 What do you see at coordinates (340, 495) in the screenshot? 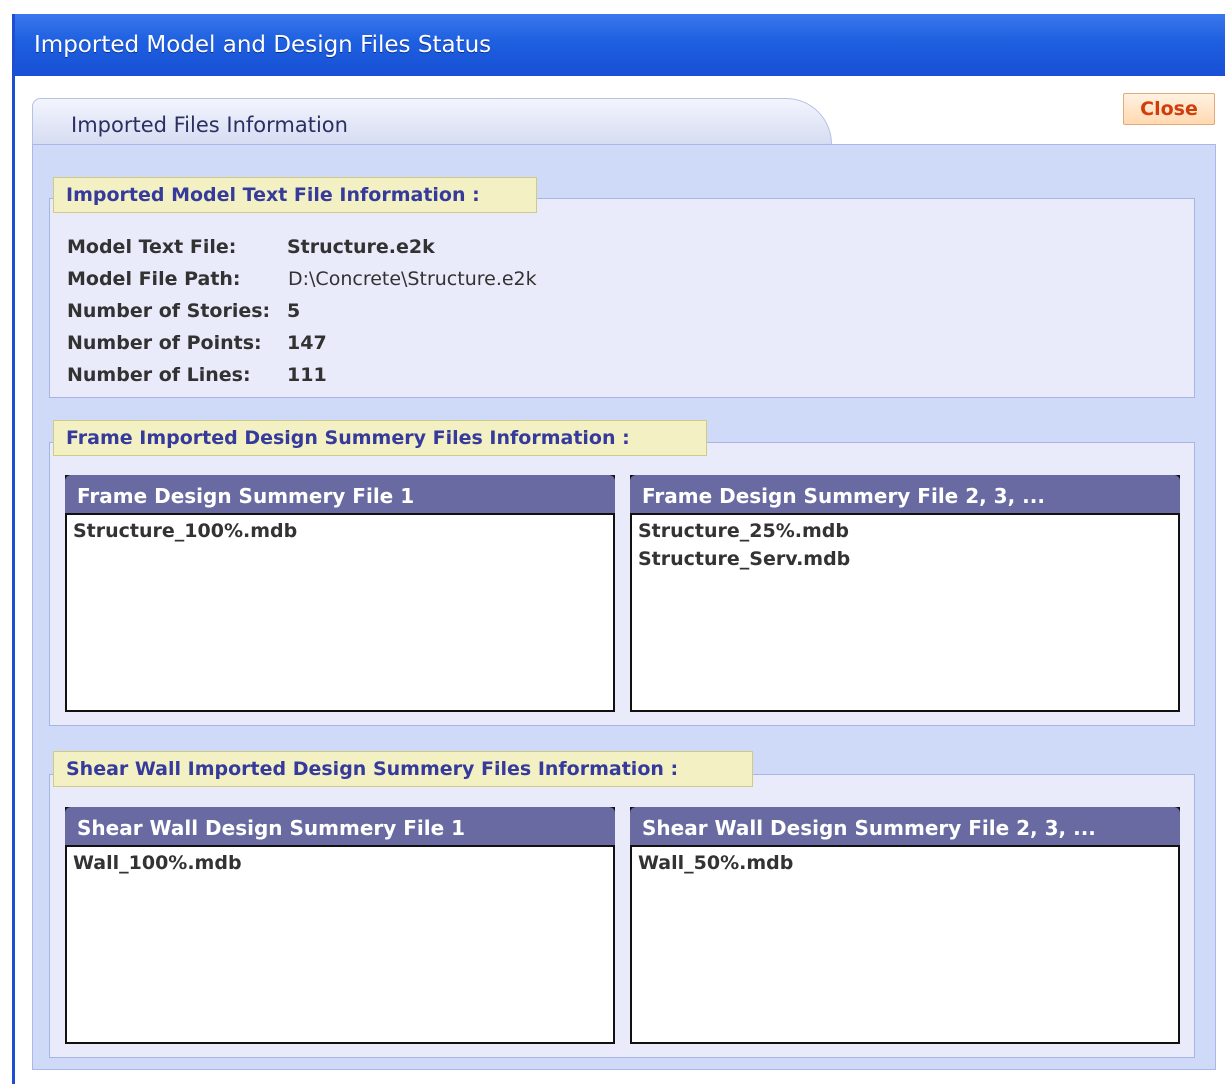
I see `frame-file-1-header: Frame Design Summery File 1` at bounding box center [340, 495].